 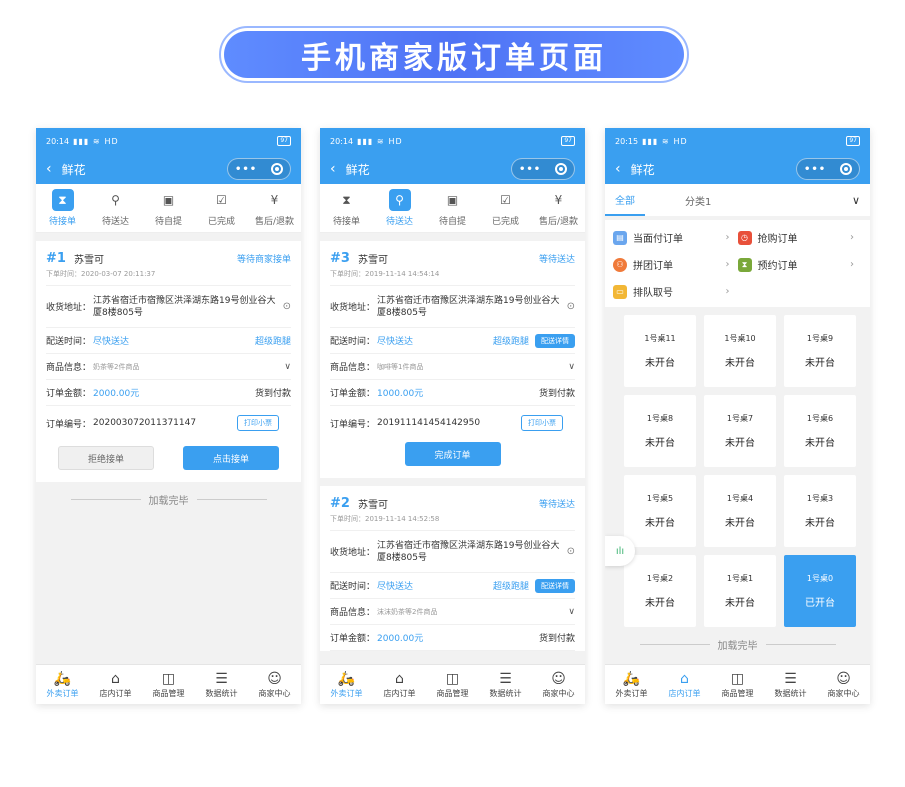 I want to click on customer-name: 苏雪可, so click(x=88, y=260).